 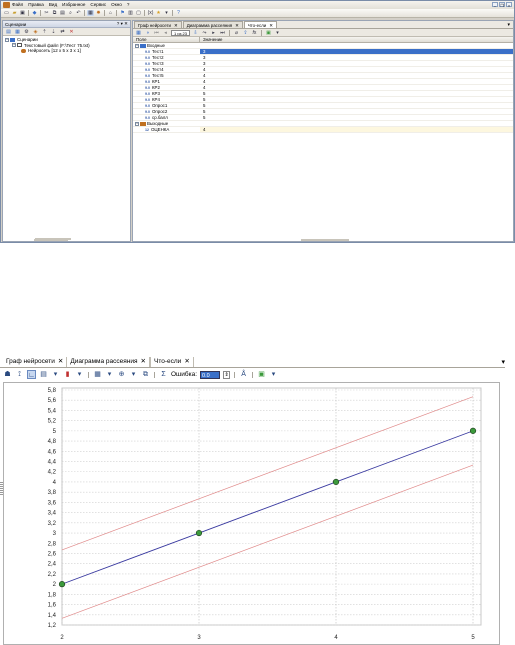 I want to click on zoom-icon: ⊕, so click(x=121, y=374).